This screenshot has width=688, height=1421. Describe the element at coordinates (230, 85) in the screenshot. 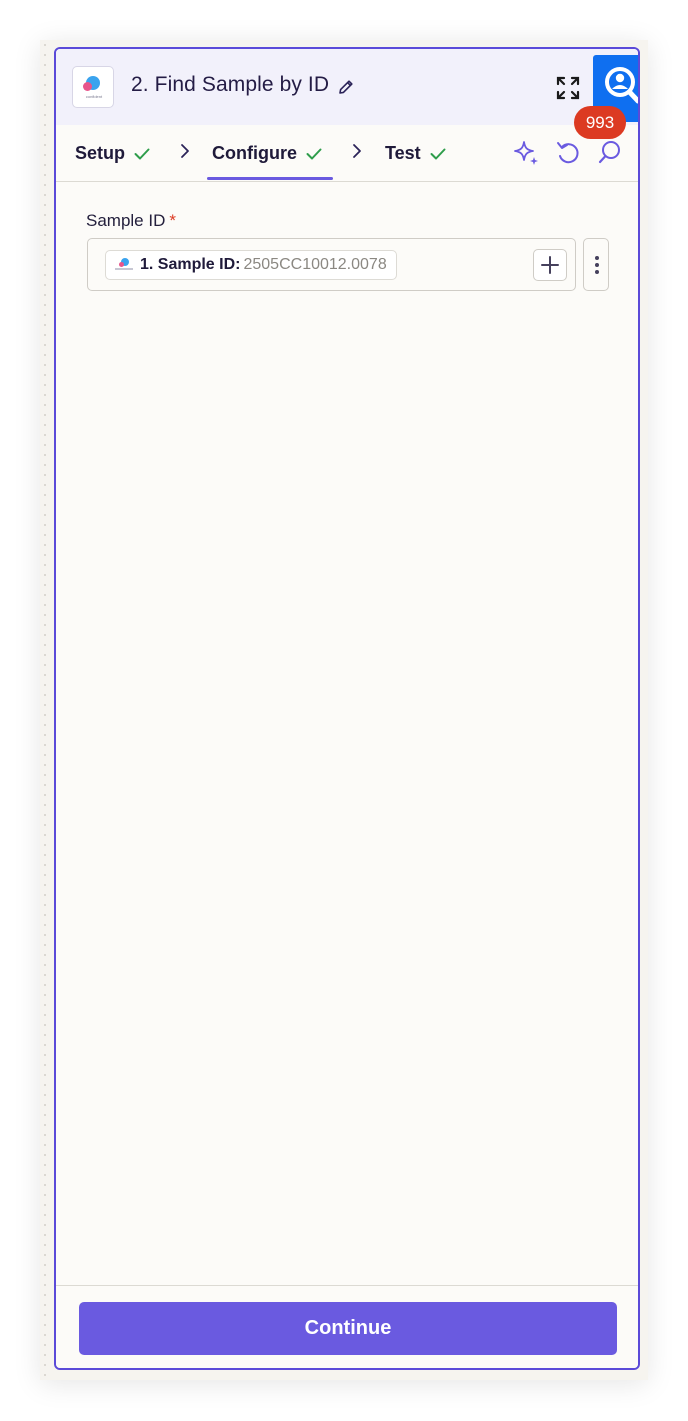

I see `step-title: 2. Find Sample by ID` at that location.